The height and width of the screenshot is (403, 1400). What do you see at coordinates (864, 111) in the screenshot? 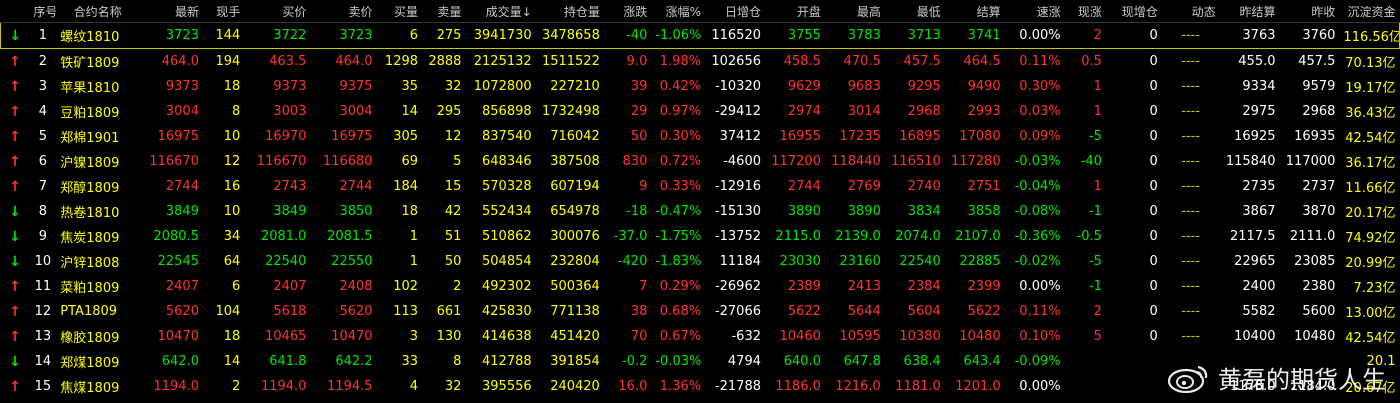
I see `cell-high: 3014` at bounding box center [864, 111].